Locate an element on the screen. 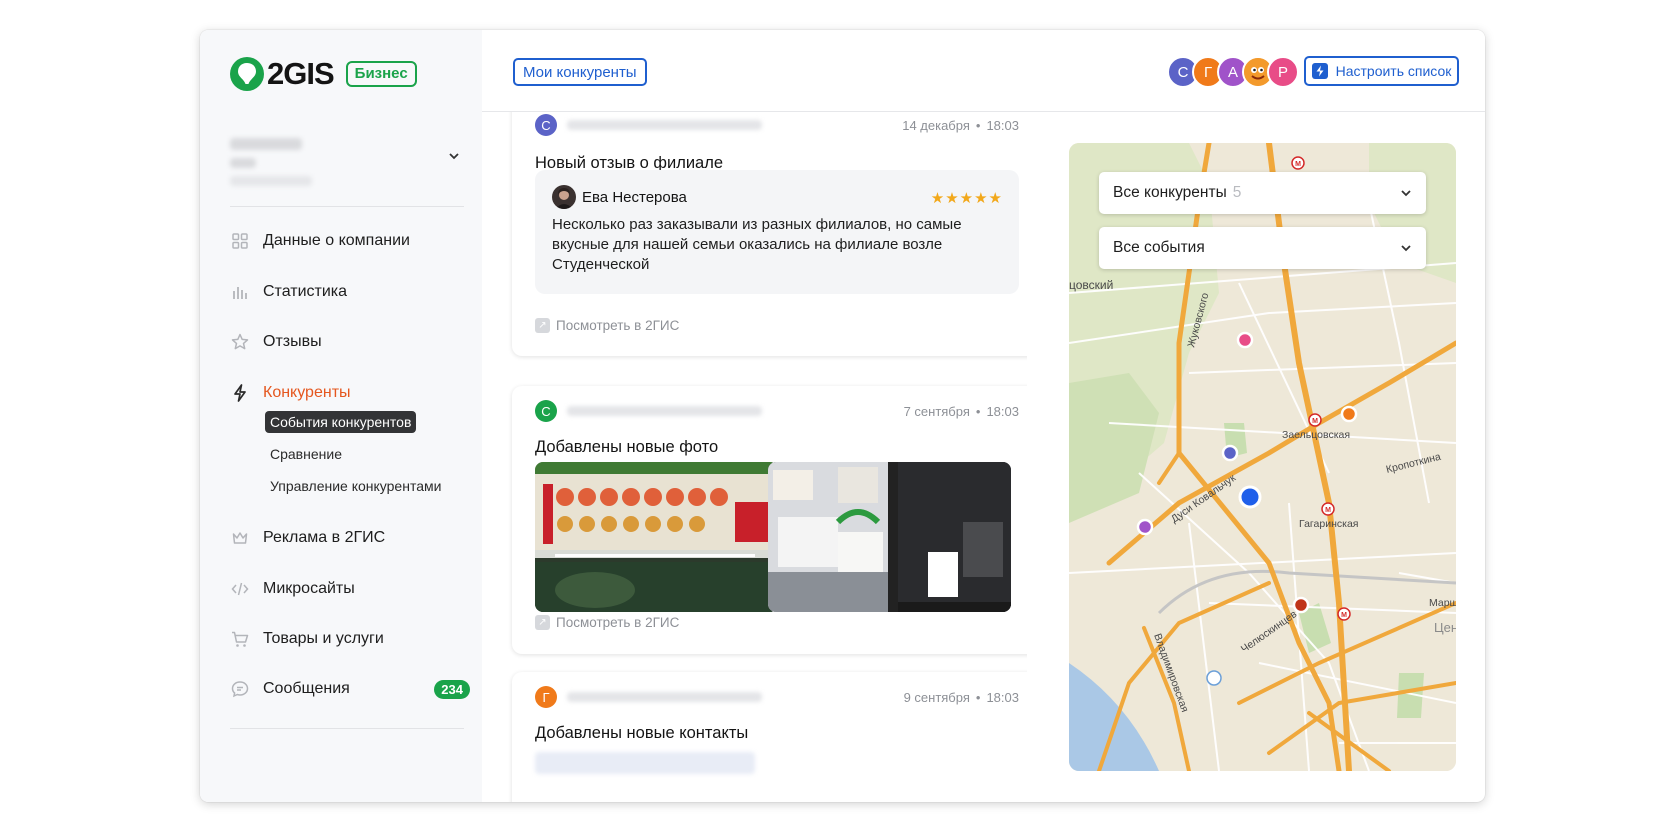  competitors-count: 5 is located at coordinates (1237, 192).